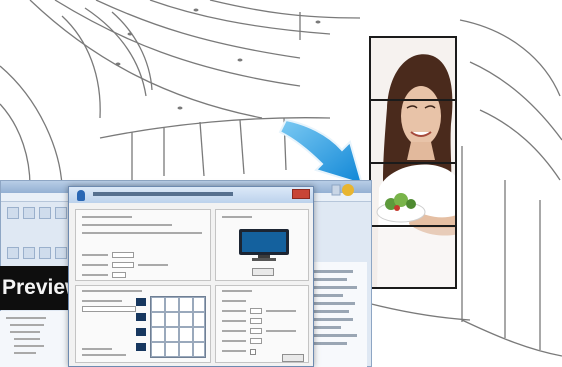  Describe the element at coordinates (263, 272) in the screenshot. I see `identify-button` at that location.